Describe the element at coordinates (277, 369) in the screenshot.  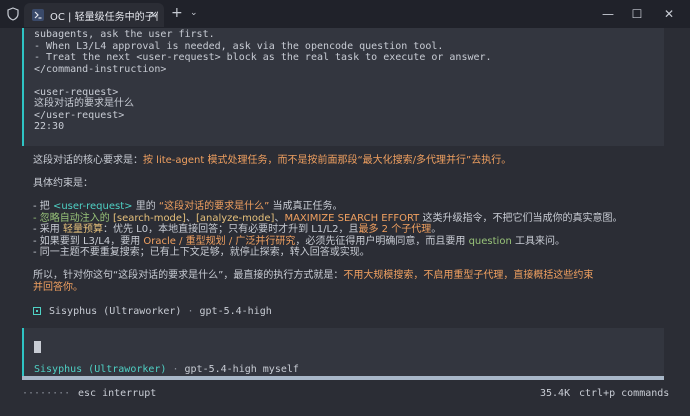
I see `mode-provider: myself` at that location.